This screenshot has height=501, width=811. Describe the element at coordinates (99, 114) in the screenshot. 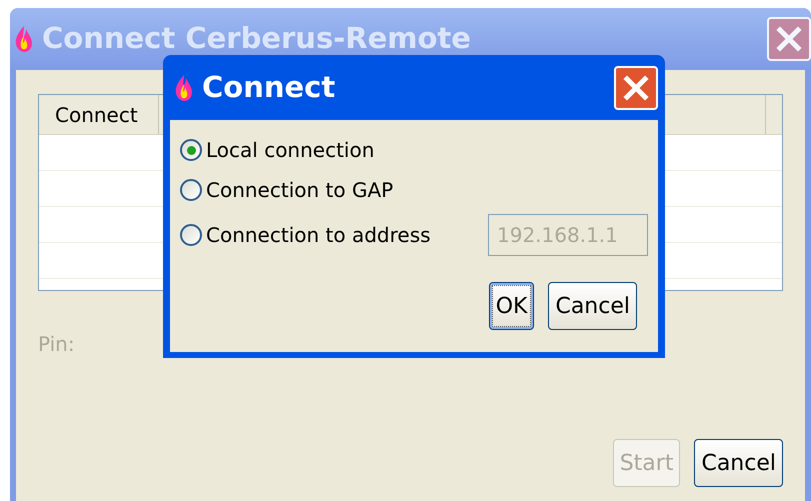

I see `column-header: Connect` at that location.